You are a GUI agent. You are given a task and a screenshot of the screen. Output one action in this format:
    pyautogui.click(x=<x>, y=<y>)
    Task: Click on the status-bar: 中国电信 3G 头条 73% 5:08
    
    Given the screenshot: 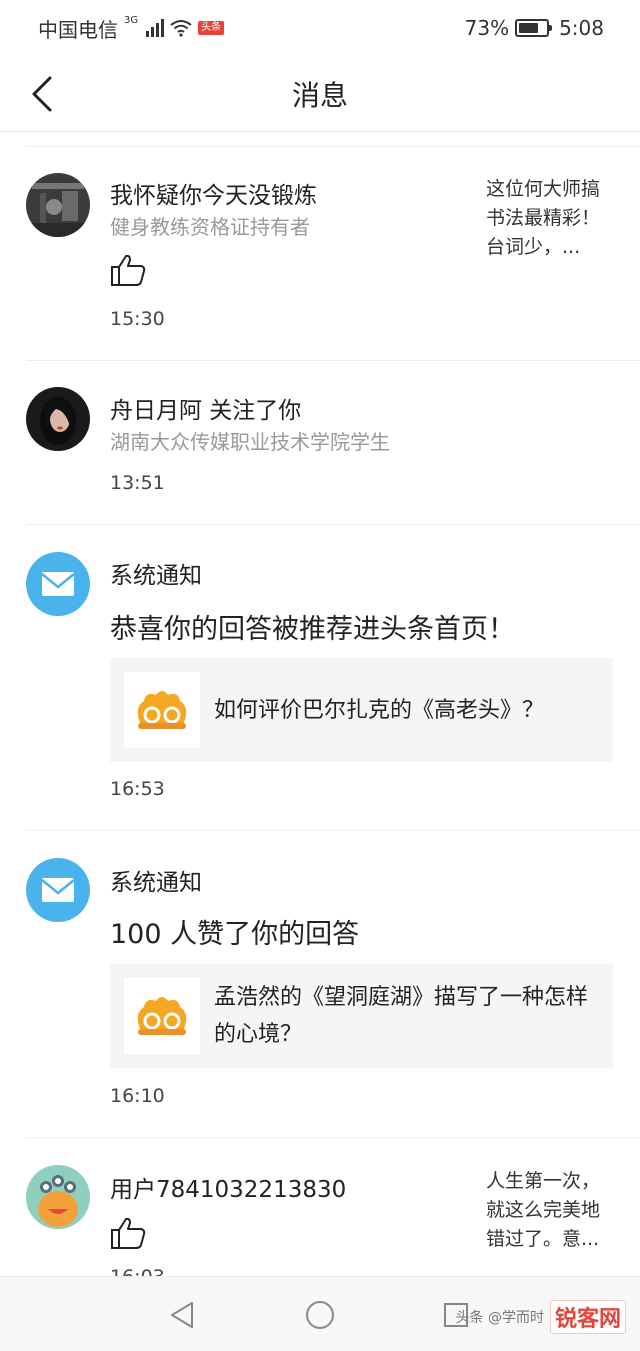 What is the action you would take?
    pyautogui.click(x=320, y=28)
    